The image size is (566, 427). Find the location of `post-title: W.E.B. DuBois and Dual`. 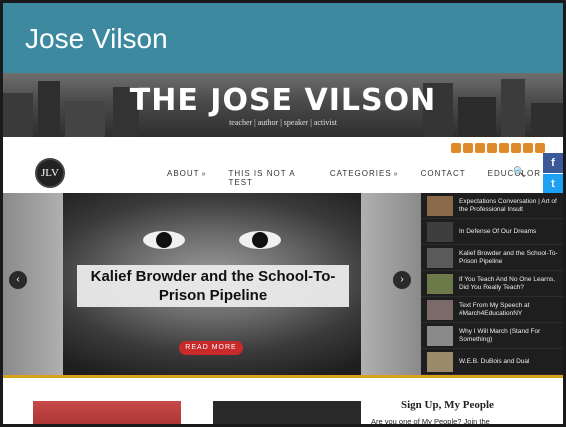

post-title: W.E.B. DuBois and Dual is located at coordinates (494, 361).